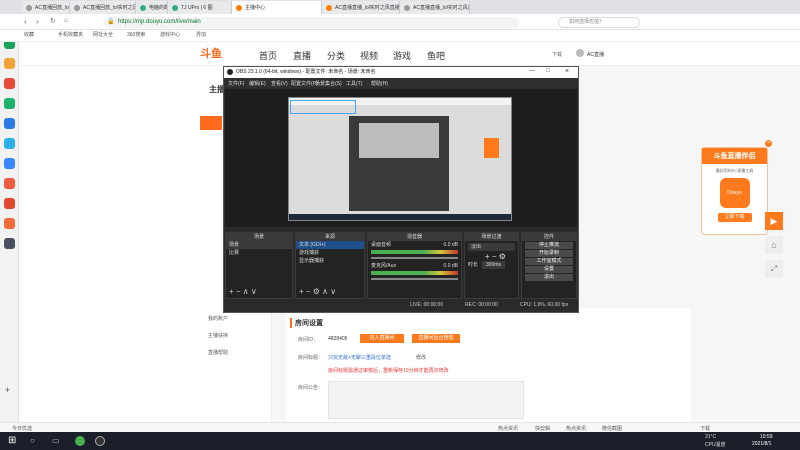  I want to click on close-icon: ×, so click(768, 143).